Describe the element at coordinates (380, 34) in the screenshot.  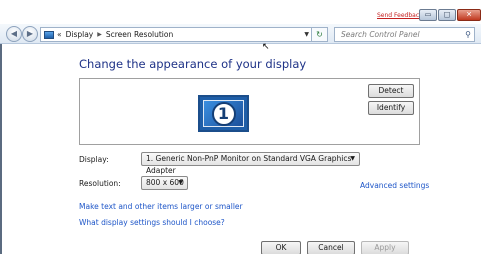
I see `search-placeholder: Search Control Panel` at that location.